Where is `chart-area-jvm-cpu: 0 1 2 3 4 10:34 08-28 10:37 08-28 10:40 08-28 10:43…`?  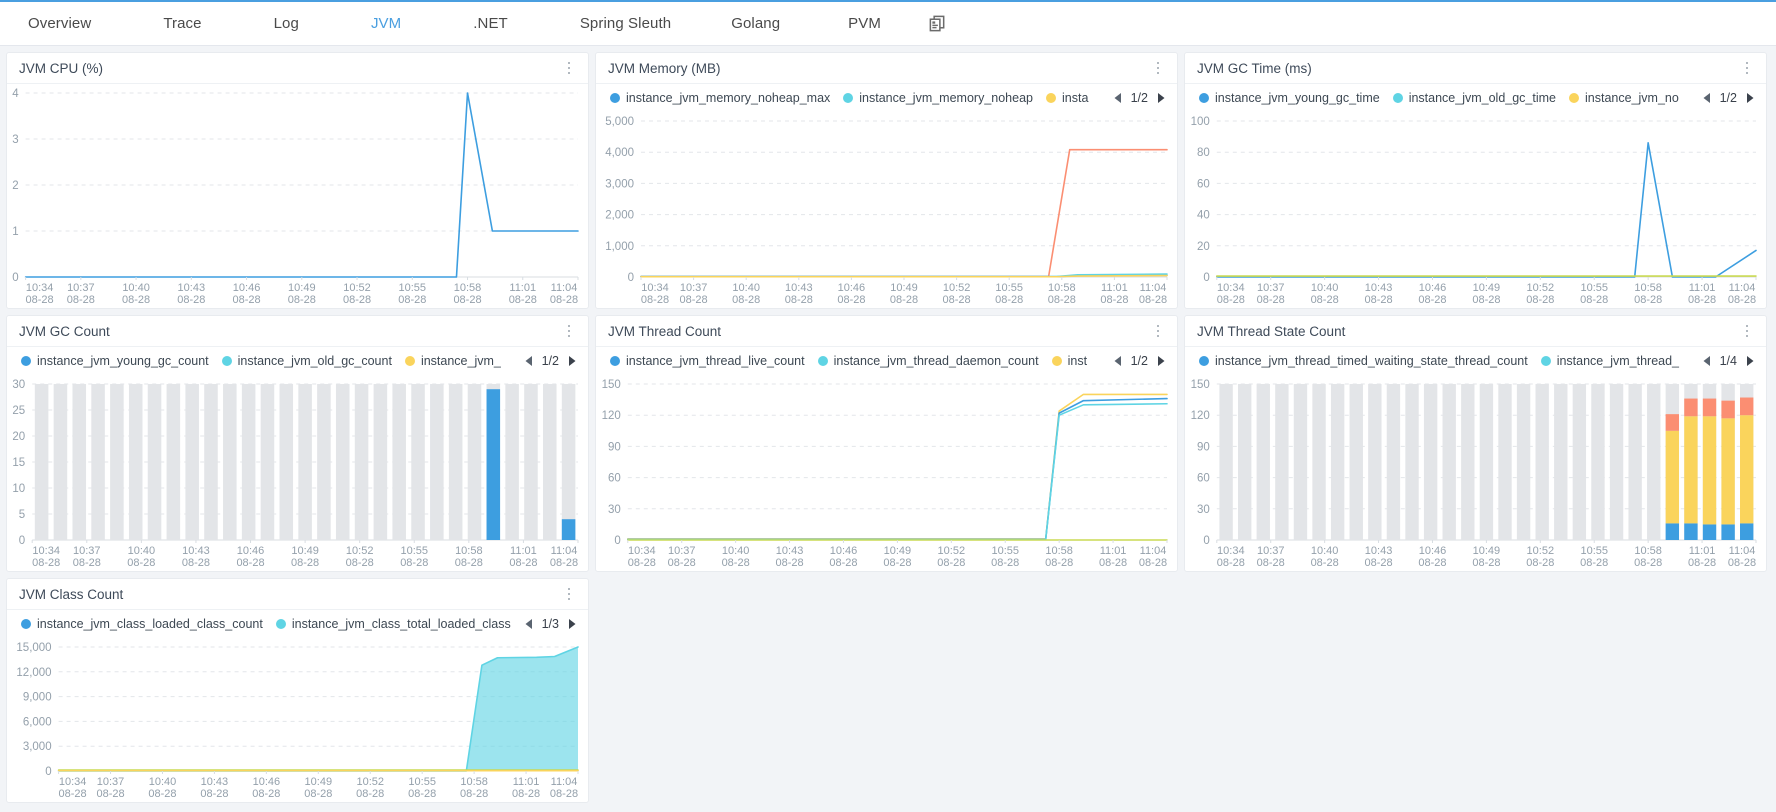
chart-area-jvm-cpu: 0 1 2 3 4 10:34 08-28 10:37 08-28 10:40 08-28 10:43… is located at coordinates (297, 196).